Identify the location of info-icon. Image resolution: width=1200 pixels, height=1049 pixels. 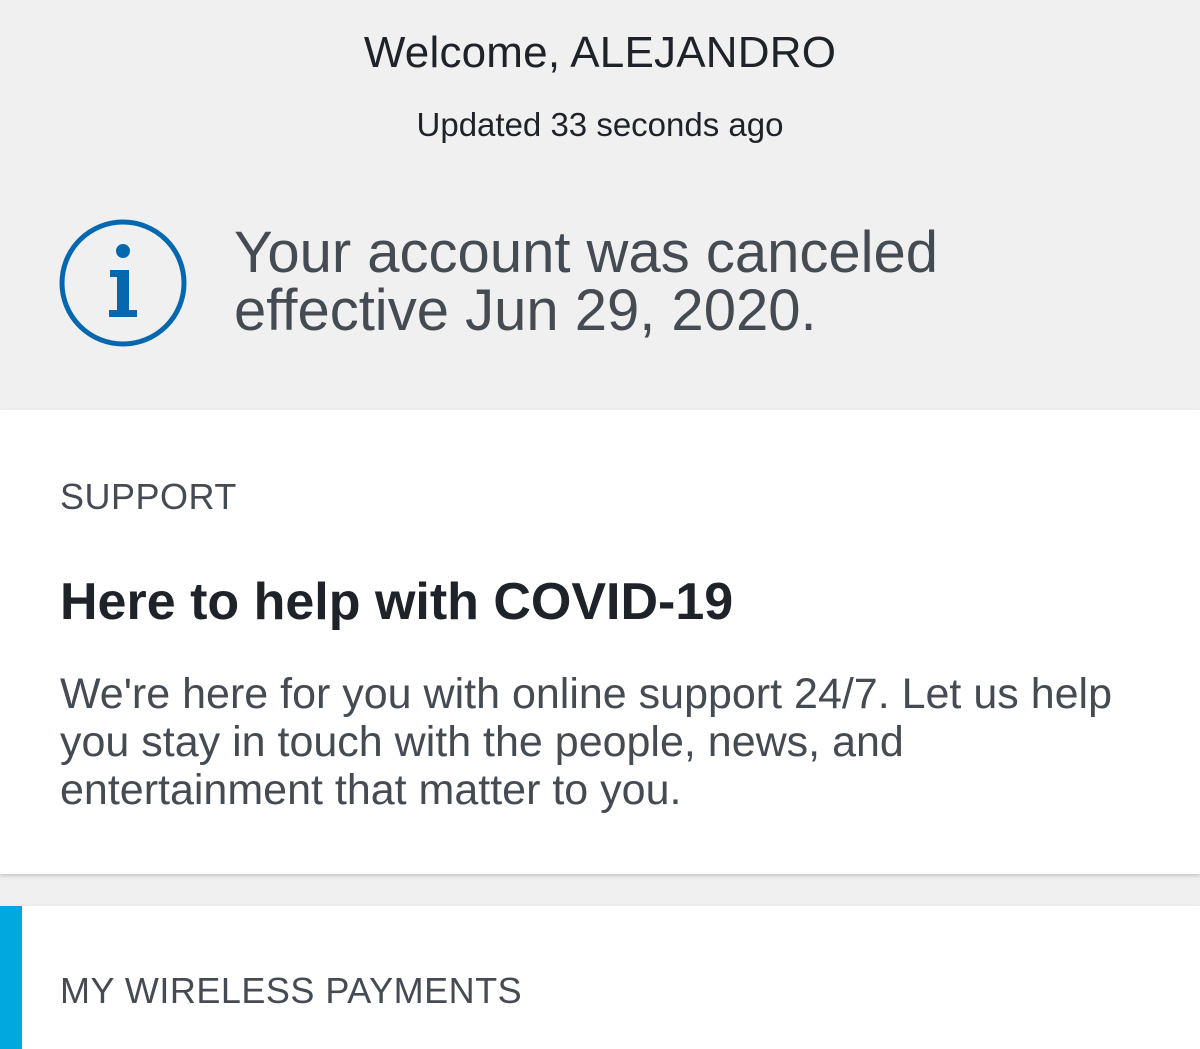
(123, 283).